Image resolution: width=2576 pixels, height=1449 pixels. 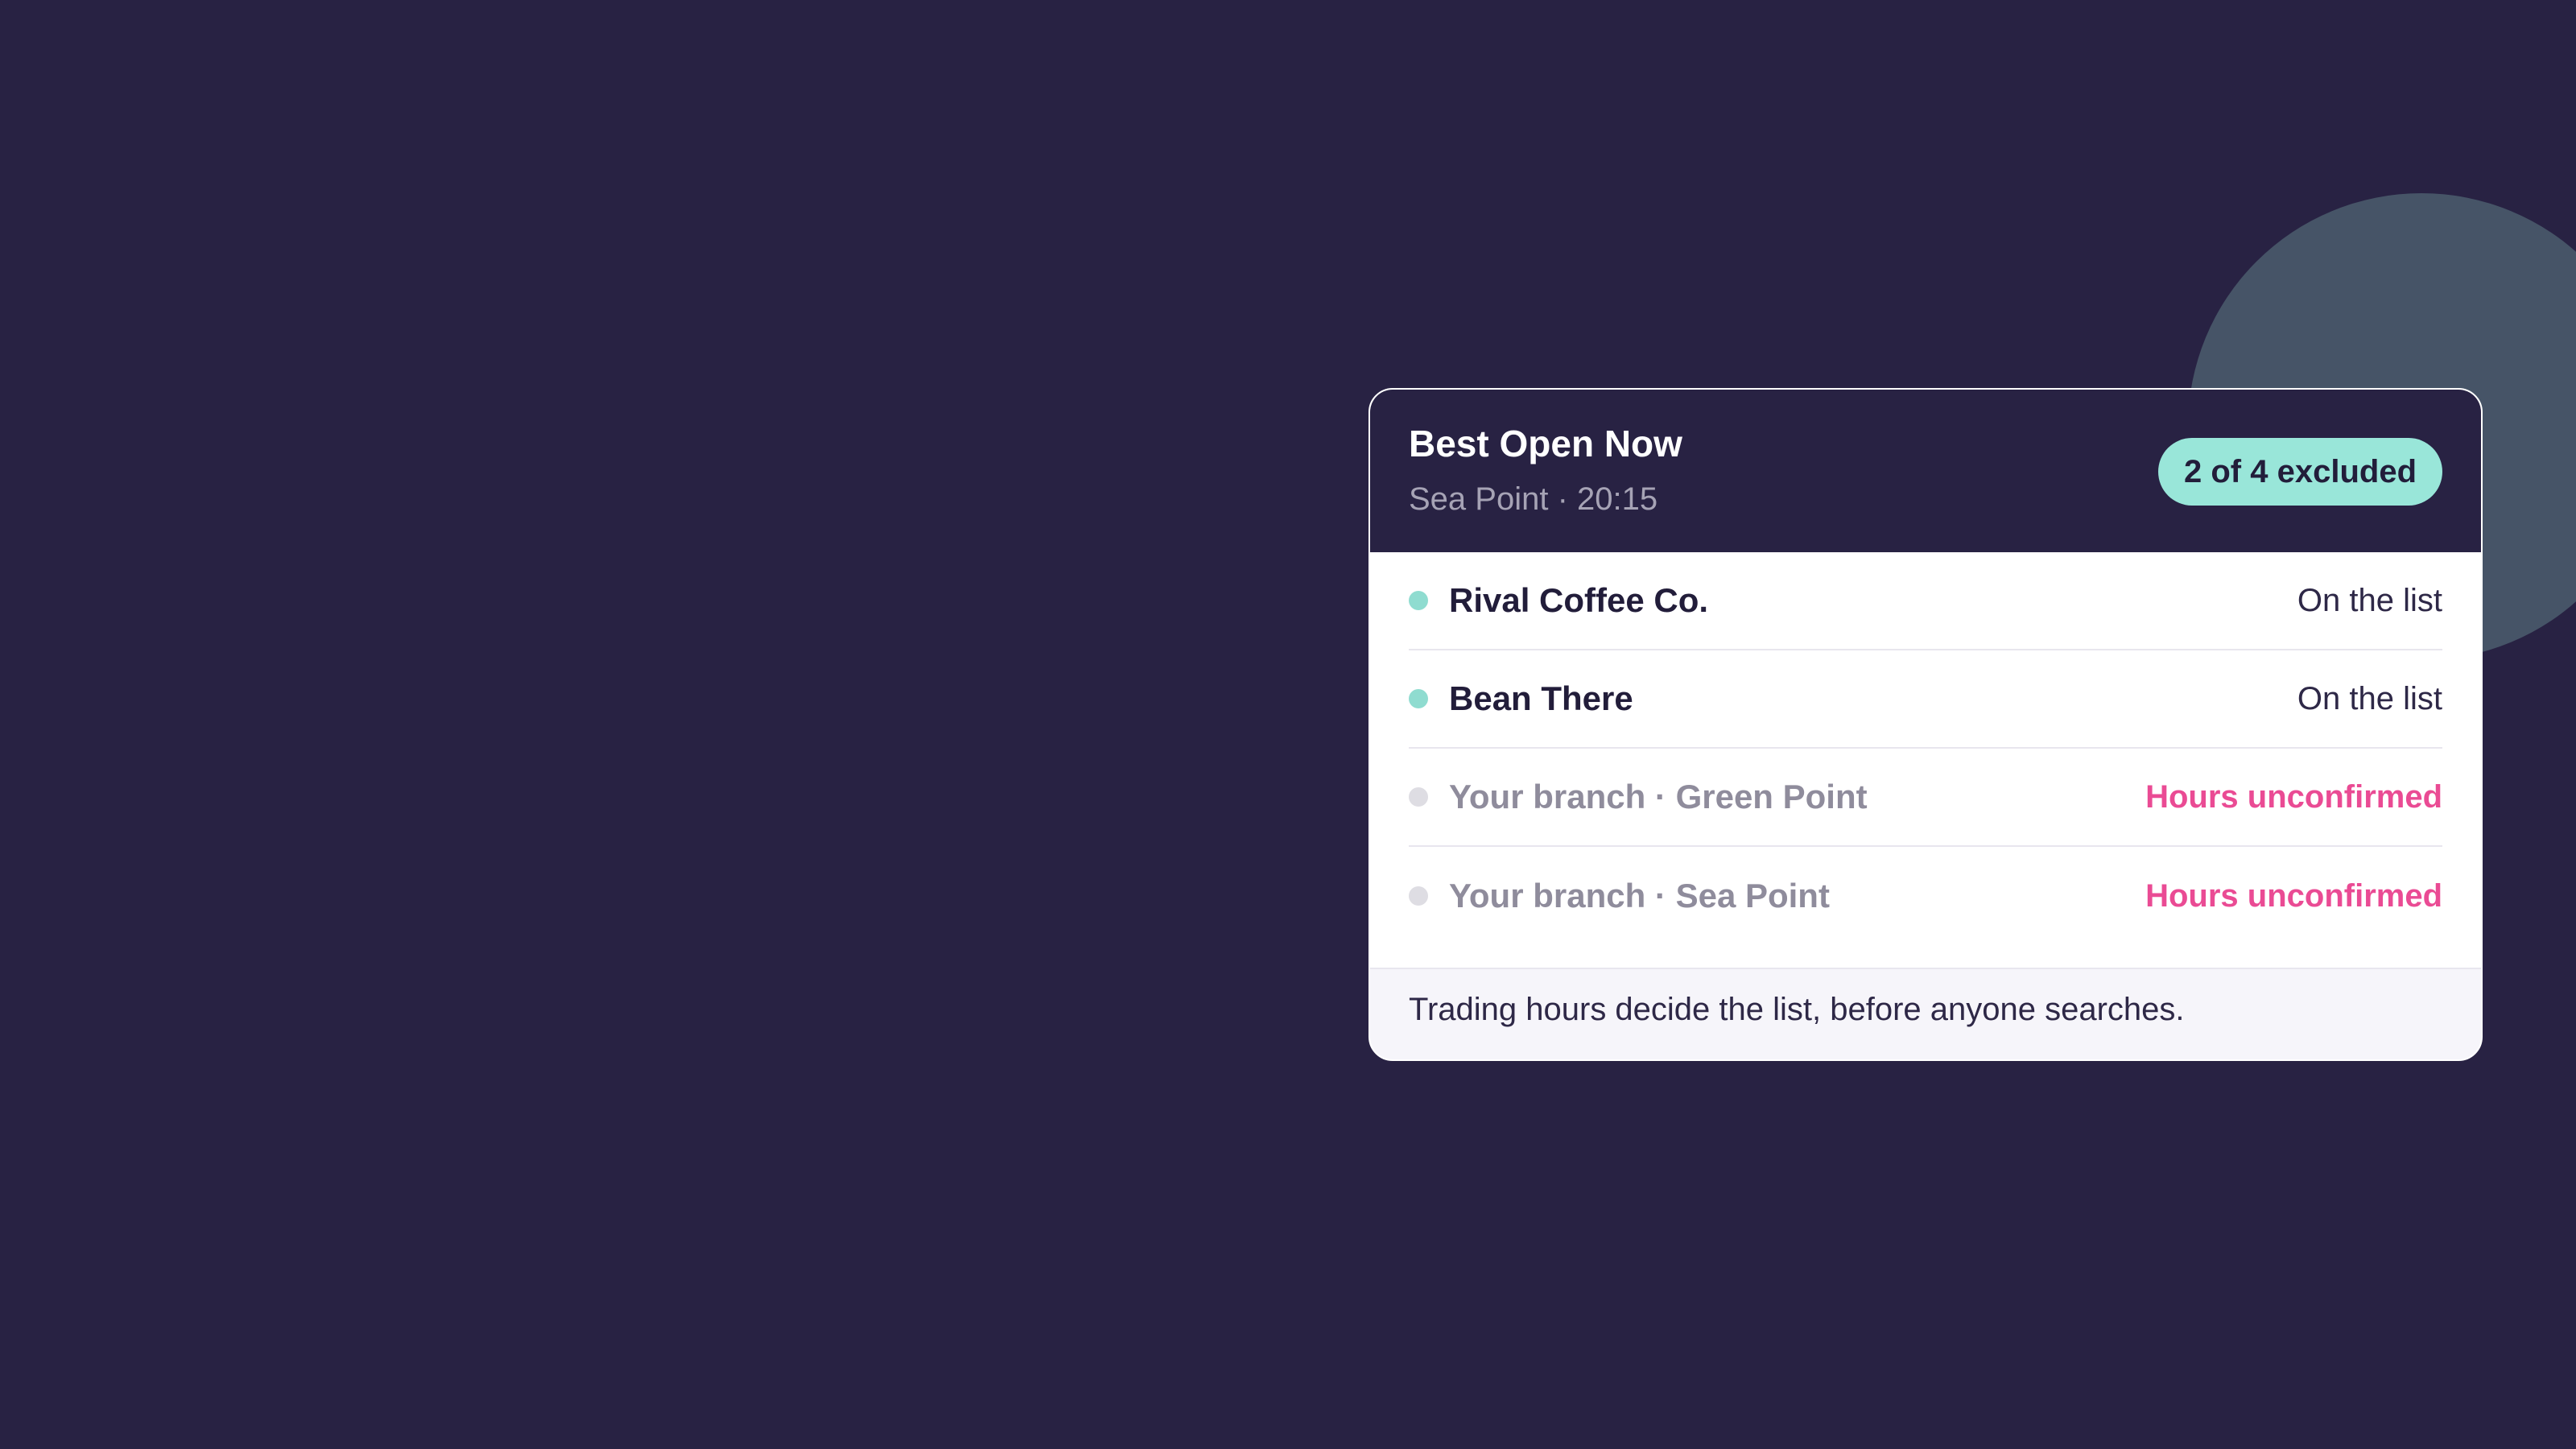 I want to click on card-subtitle: Sea Point · 20:15, so click(x=1533, y=499).